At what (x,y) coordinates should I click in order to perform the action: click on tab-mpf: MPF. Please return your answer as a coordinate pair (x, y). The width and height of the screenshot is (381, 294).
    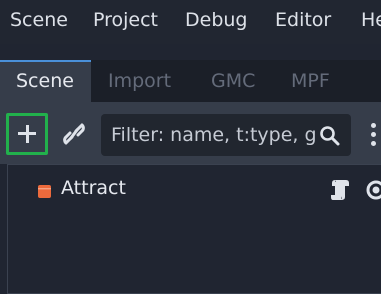
    Looking at the image, I should click on (310, 81).